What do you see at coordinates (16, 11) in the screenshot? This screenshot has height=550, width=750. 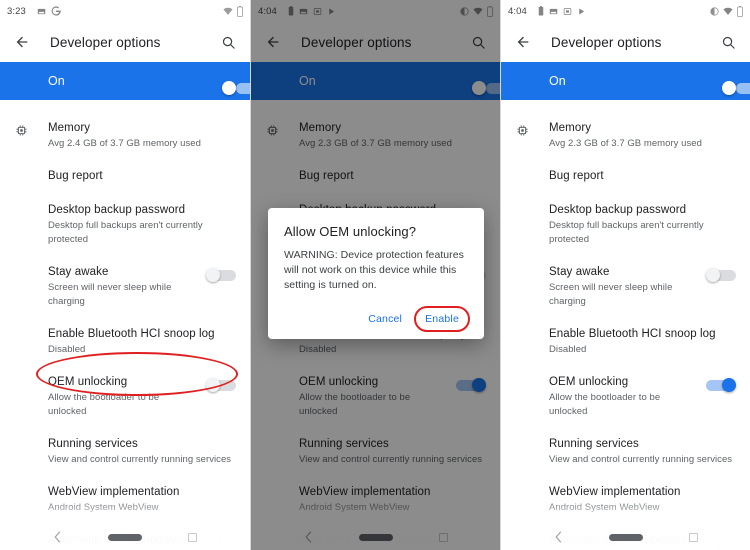 I see `status-clock: 3:23` at bounding box center [16, 11].